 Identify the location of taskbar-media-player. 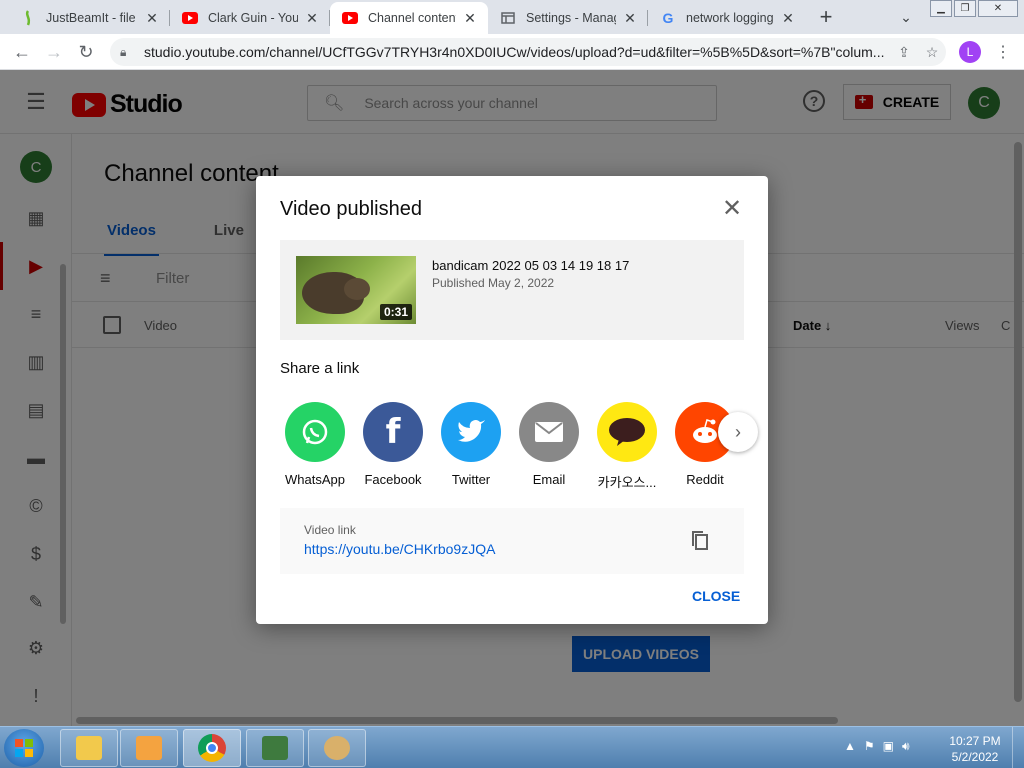
(149, 748).